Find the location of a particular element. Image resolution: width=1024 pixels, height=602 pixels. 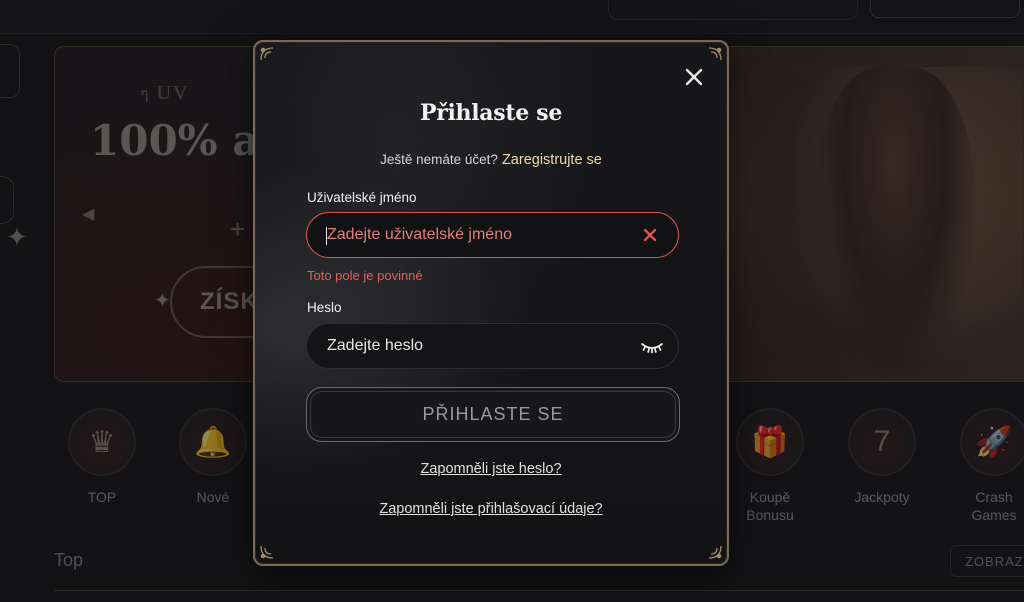

register-question: Ještě nemáte účet? is located at coordinates (439, 159).